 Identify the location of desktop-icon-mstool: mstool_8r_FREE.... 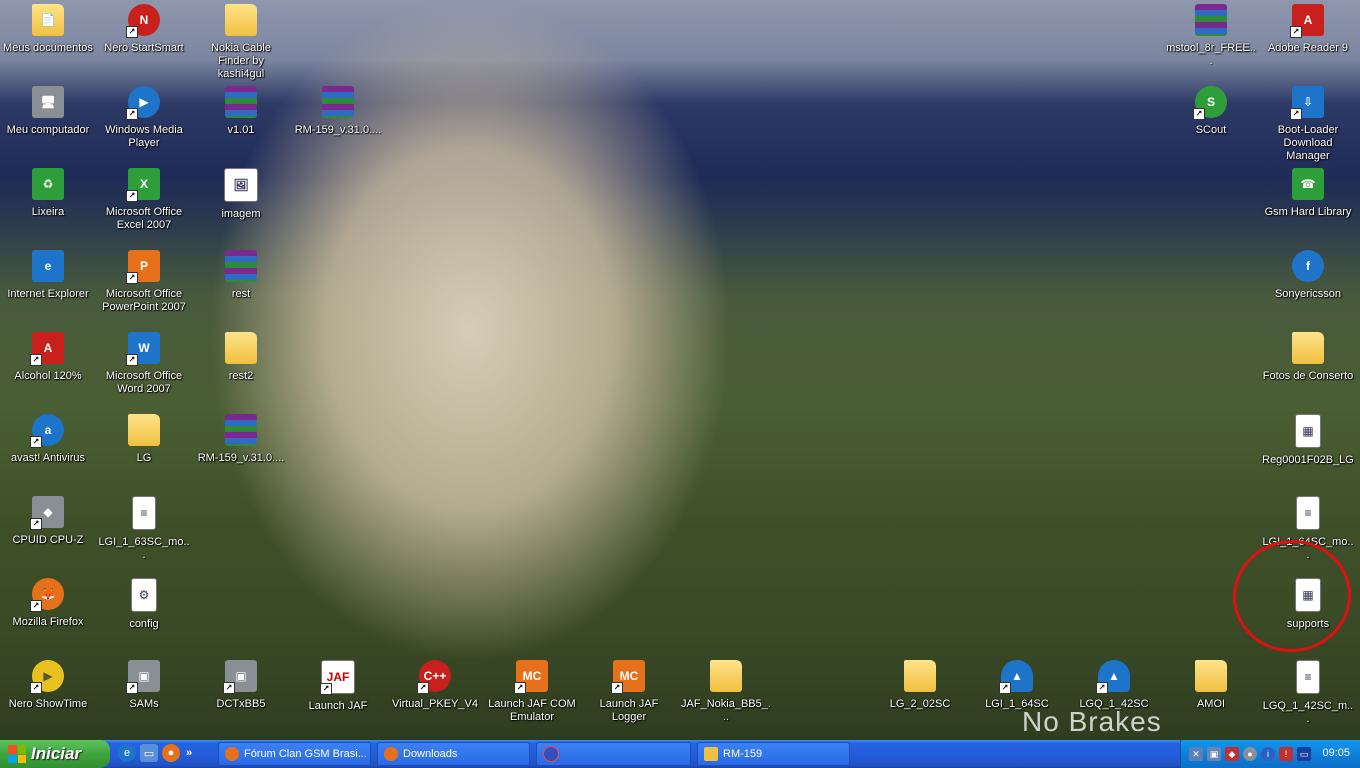
(1211, 35).